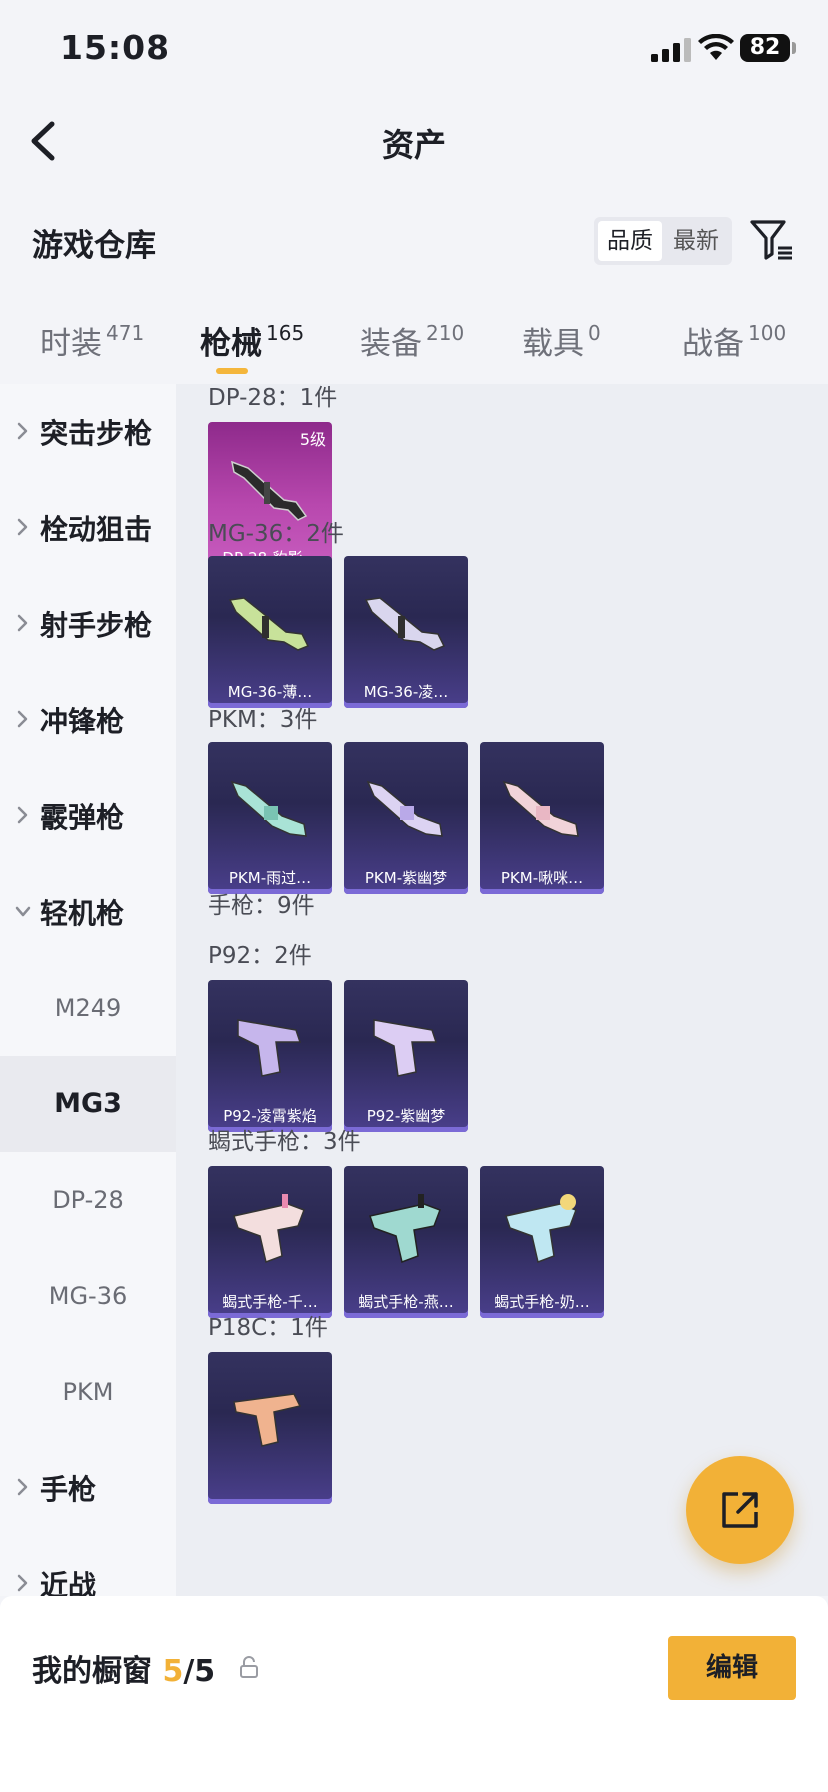  Describe the element at coordinates (125, 333) in the screenshot. I see `tab-count: 471` at that location.